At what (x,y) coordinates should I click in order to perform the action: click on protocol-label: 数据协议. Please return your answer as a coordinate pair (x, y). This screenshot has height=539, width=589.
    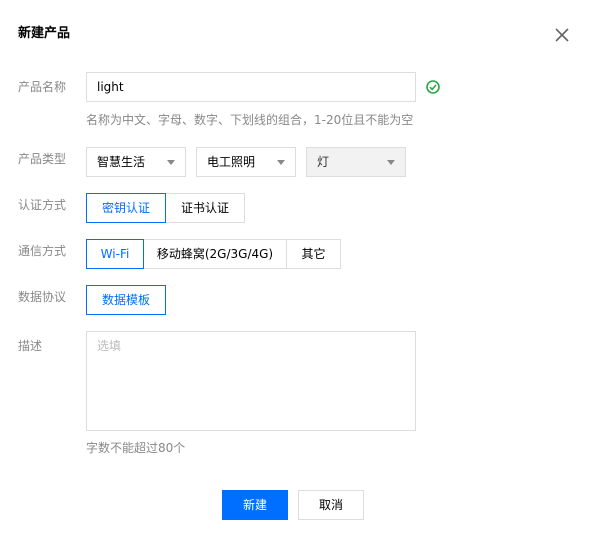
    Looking at the image, I should click on (42, 297).